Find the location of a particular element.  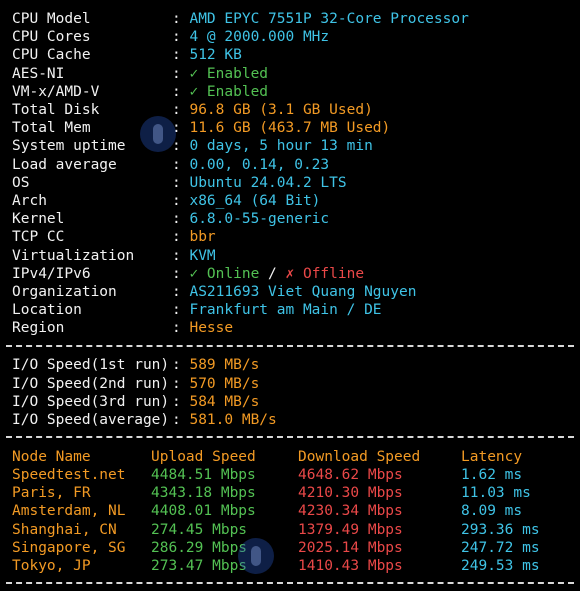

speedtest-cell-latency: 1.62 ms is located at coordinates (492, 475).